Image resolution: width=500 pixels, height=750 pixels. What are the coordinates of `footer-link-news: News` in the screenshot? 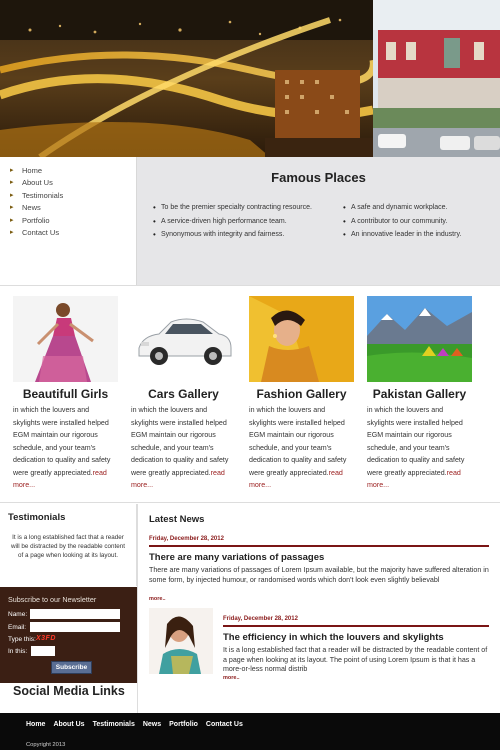 It's located at (152, 724).